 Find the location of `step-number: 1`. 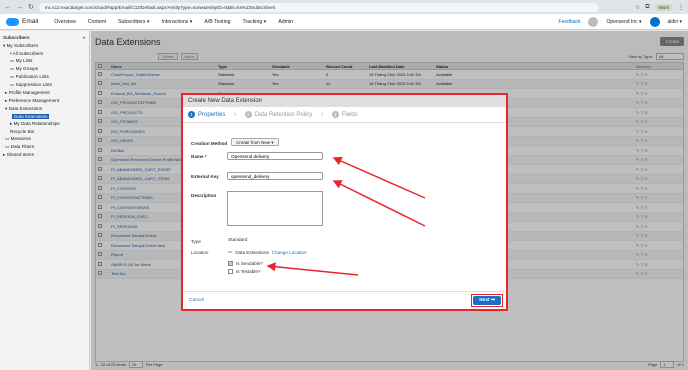

step-number: 1 is located at coordinates (191, 114).